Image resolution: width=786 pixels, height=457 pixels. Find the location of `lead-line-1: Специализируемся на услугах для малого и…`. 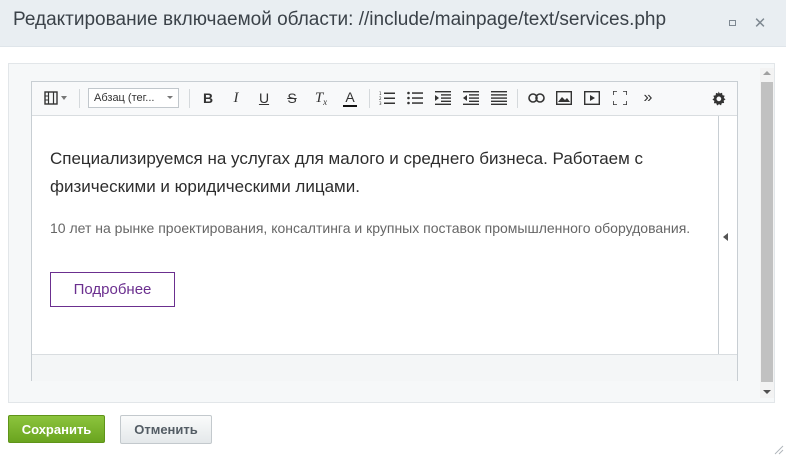

lead-line-1: Специализируемся на услугах для малого и… is located at coordinates (347, 158).